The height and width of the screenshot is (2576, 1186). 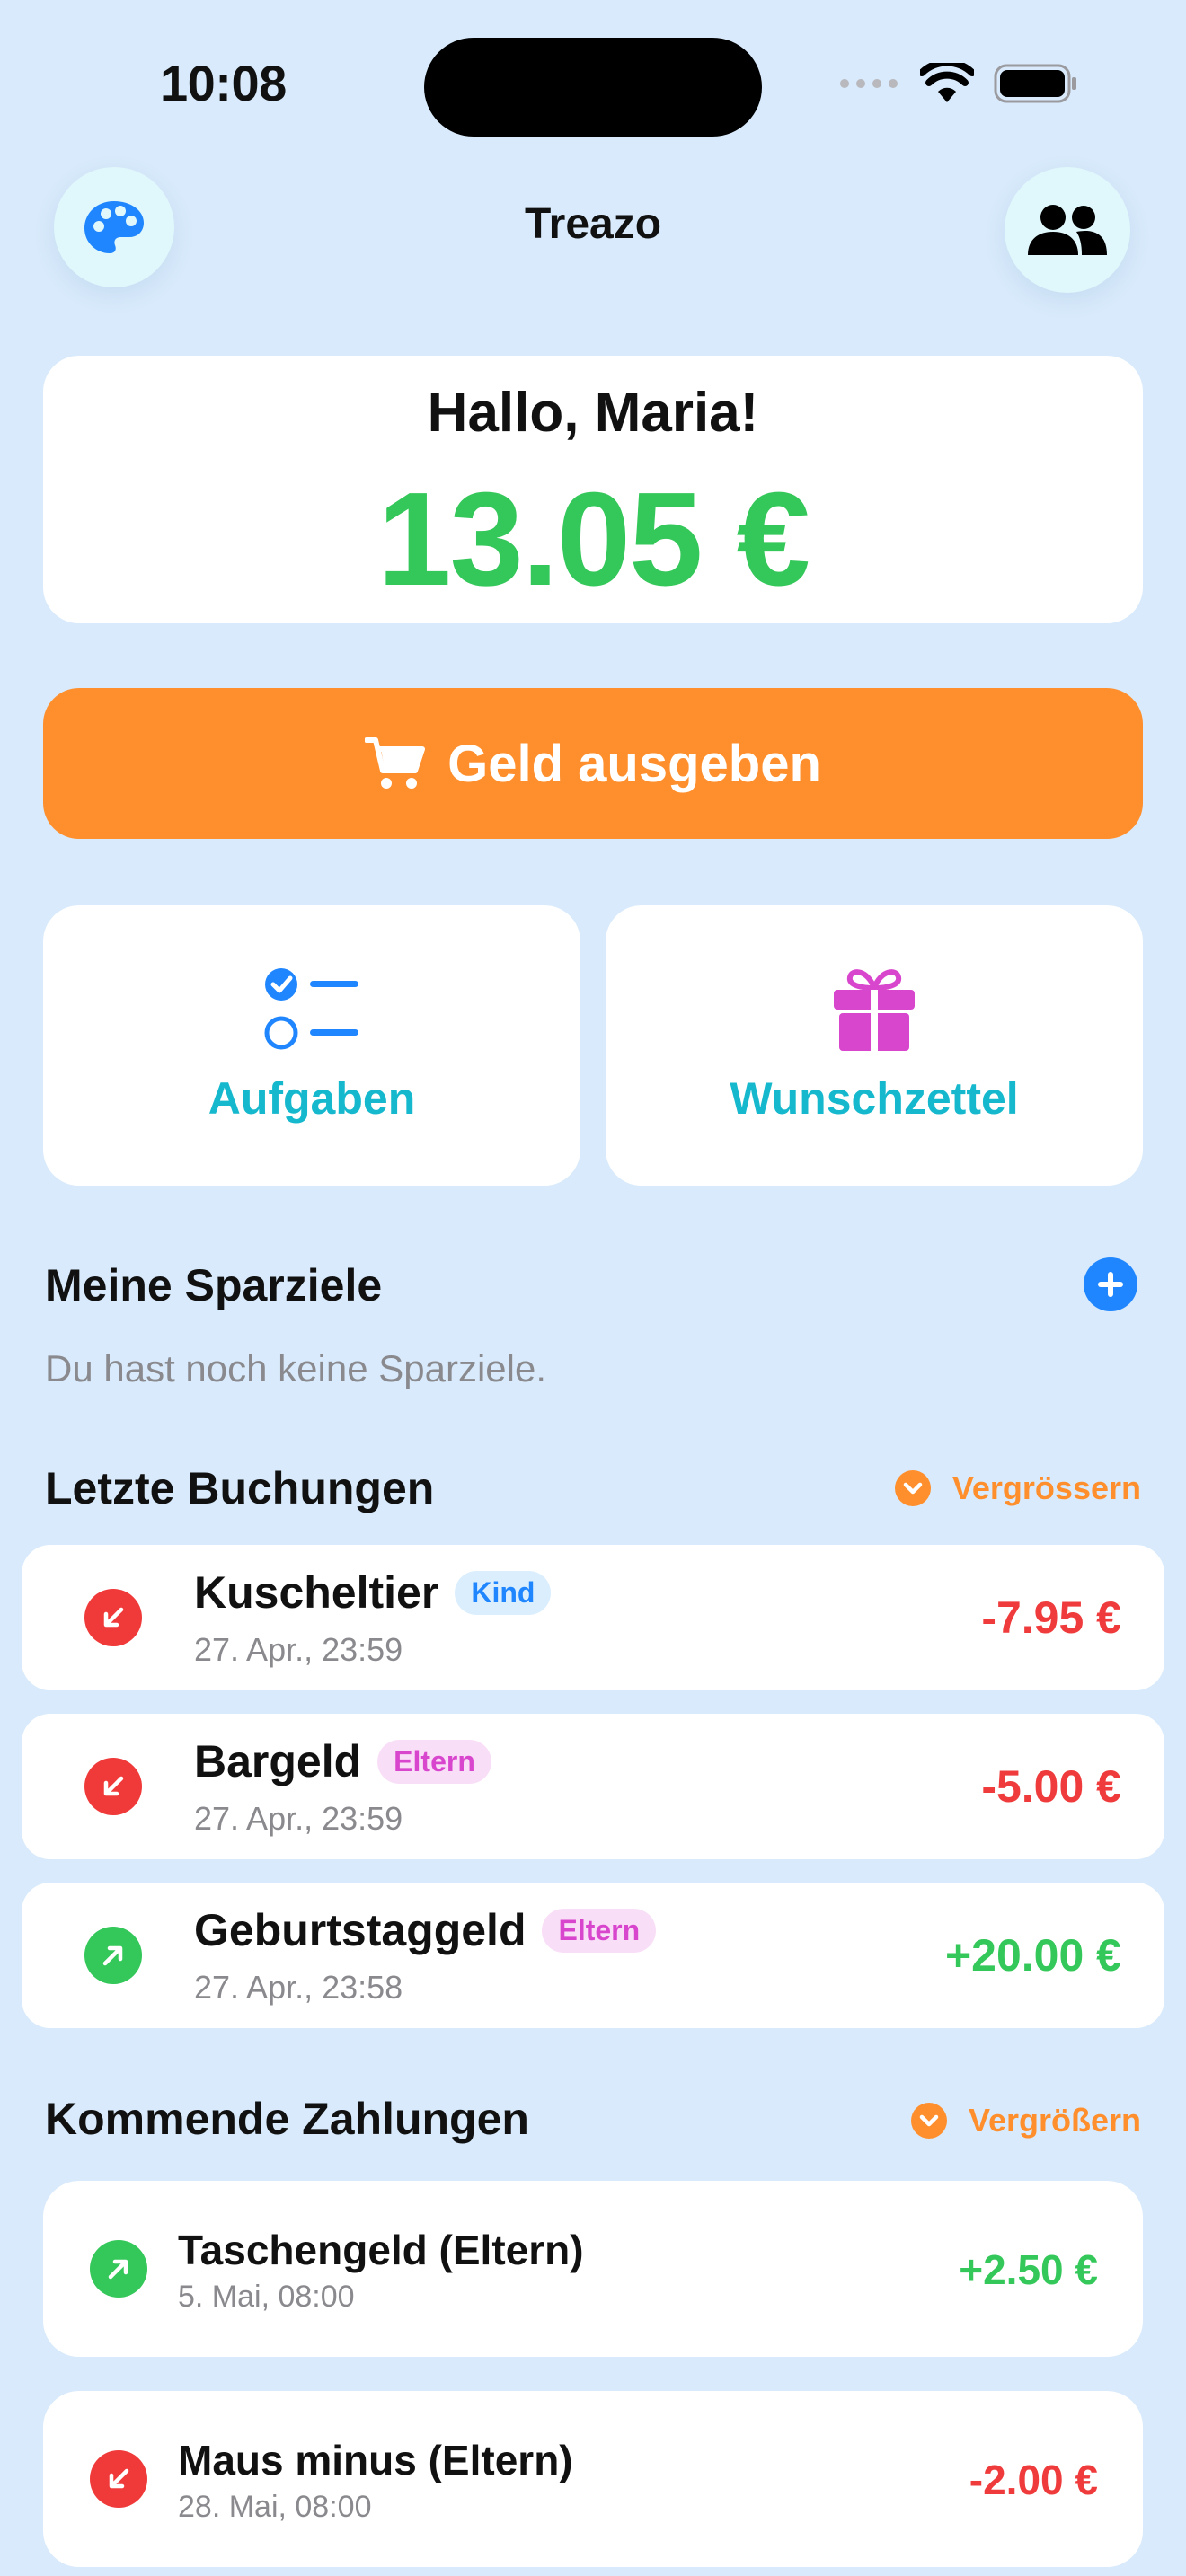 What do you see at coordinates (1054, 2120) in the screenshot?
I see `expand-upcoming-label: Vergrößern` at bounding box center [1054, 2120].